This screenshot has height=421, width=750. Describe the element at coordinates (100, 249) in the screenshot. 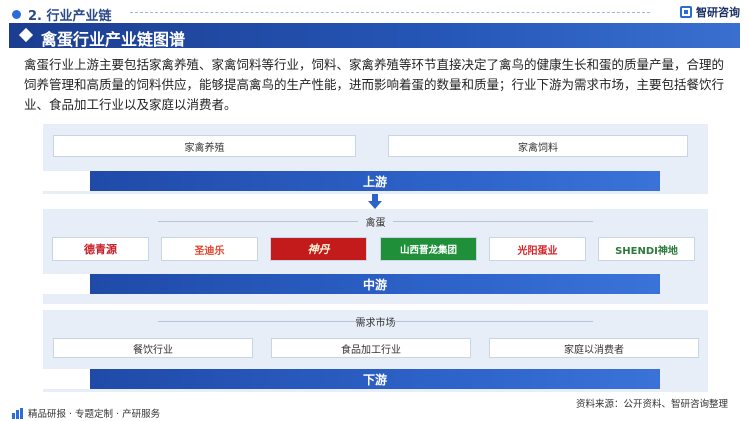

I see `company-logo-deqingyuan: 德青源` at that location.